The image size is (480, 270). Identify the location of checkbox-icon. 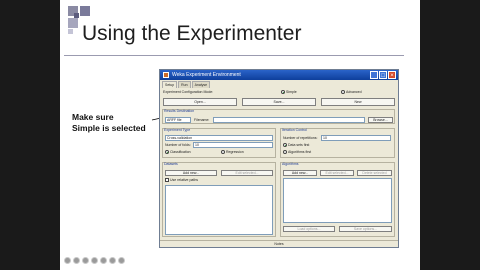
(167, 180).